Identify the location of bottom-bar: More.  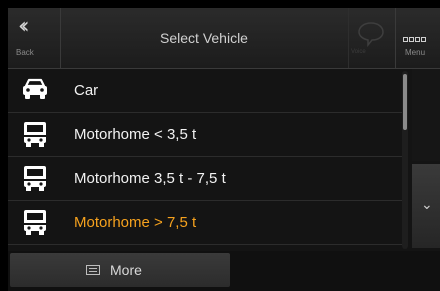
(224, 271).